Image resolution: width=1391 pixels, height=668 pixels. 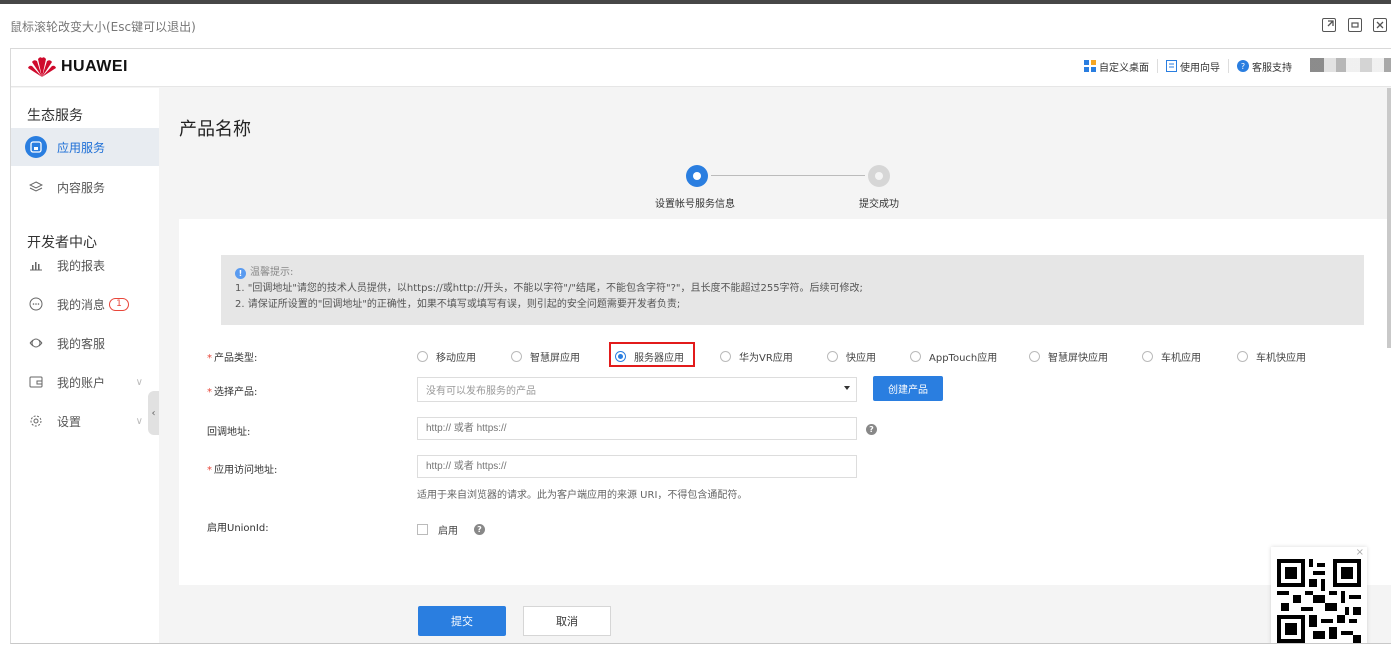 What do you see at coordinates (81, 343) in the screenshot?
I see `sidebar-item-label: 我的客服` at bounding box center [81, 343].